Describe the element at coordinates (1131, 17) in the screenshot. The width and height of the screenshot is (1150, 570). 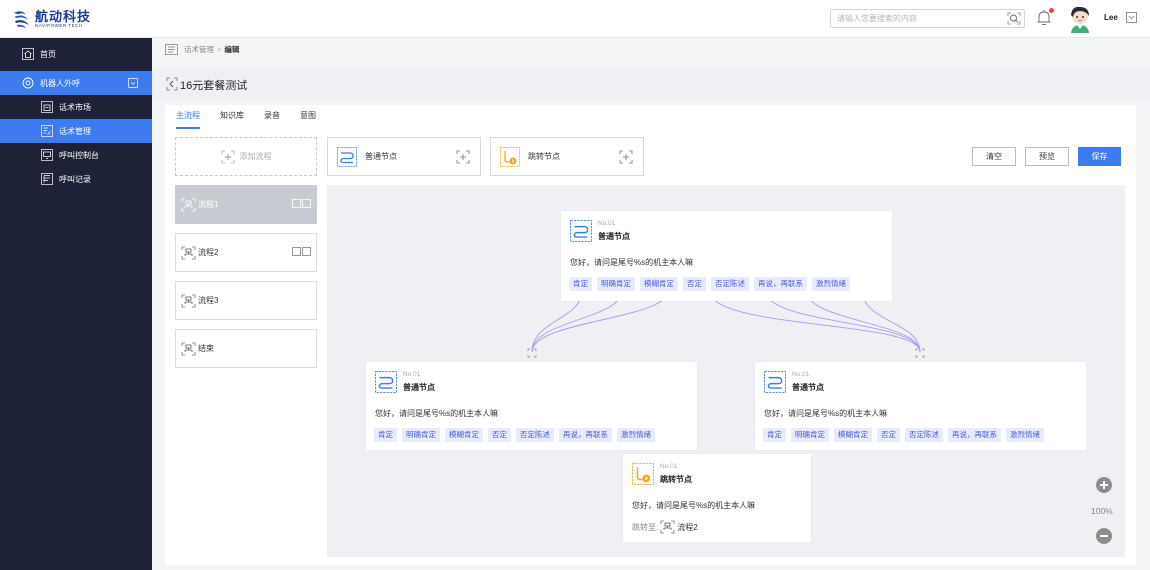
I see `logout-icon` at that location.